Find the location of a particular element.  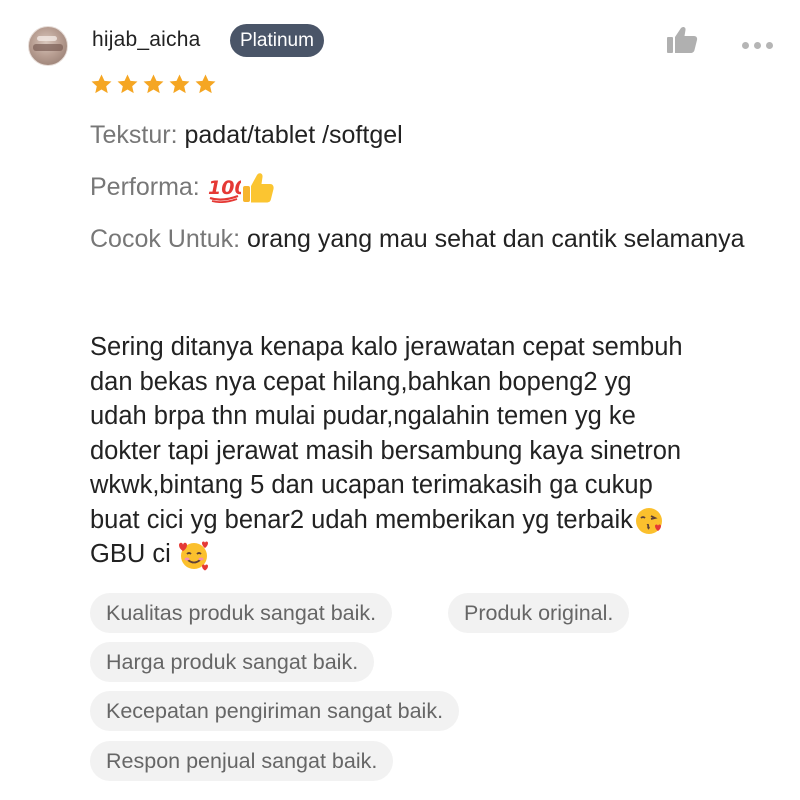

thumbs-up-icon is located at coordinates (682, 40).